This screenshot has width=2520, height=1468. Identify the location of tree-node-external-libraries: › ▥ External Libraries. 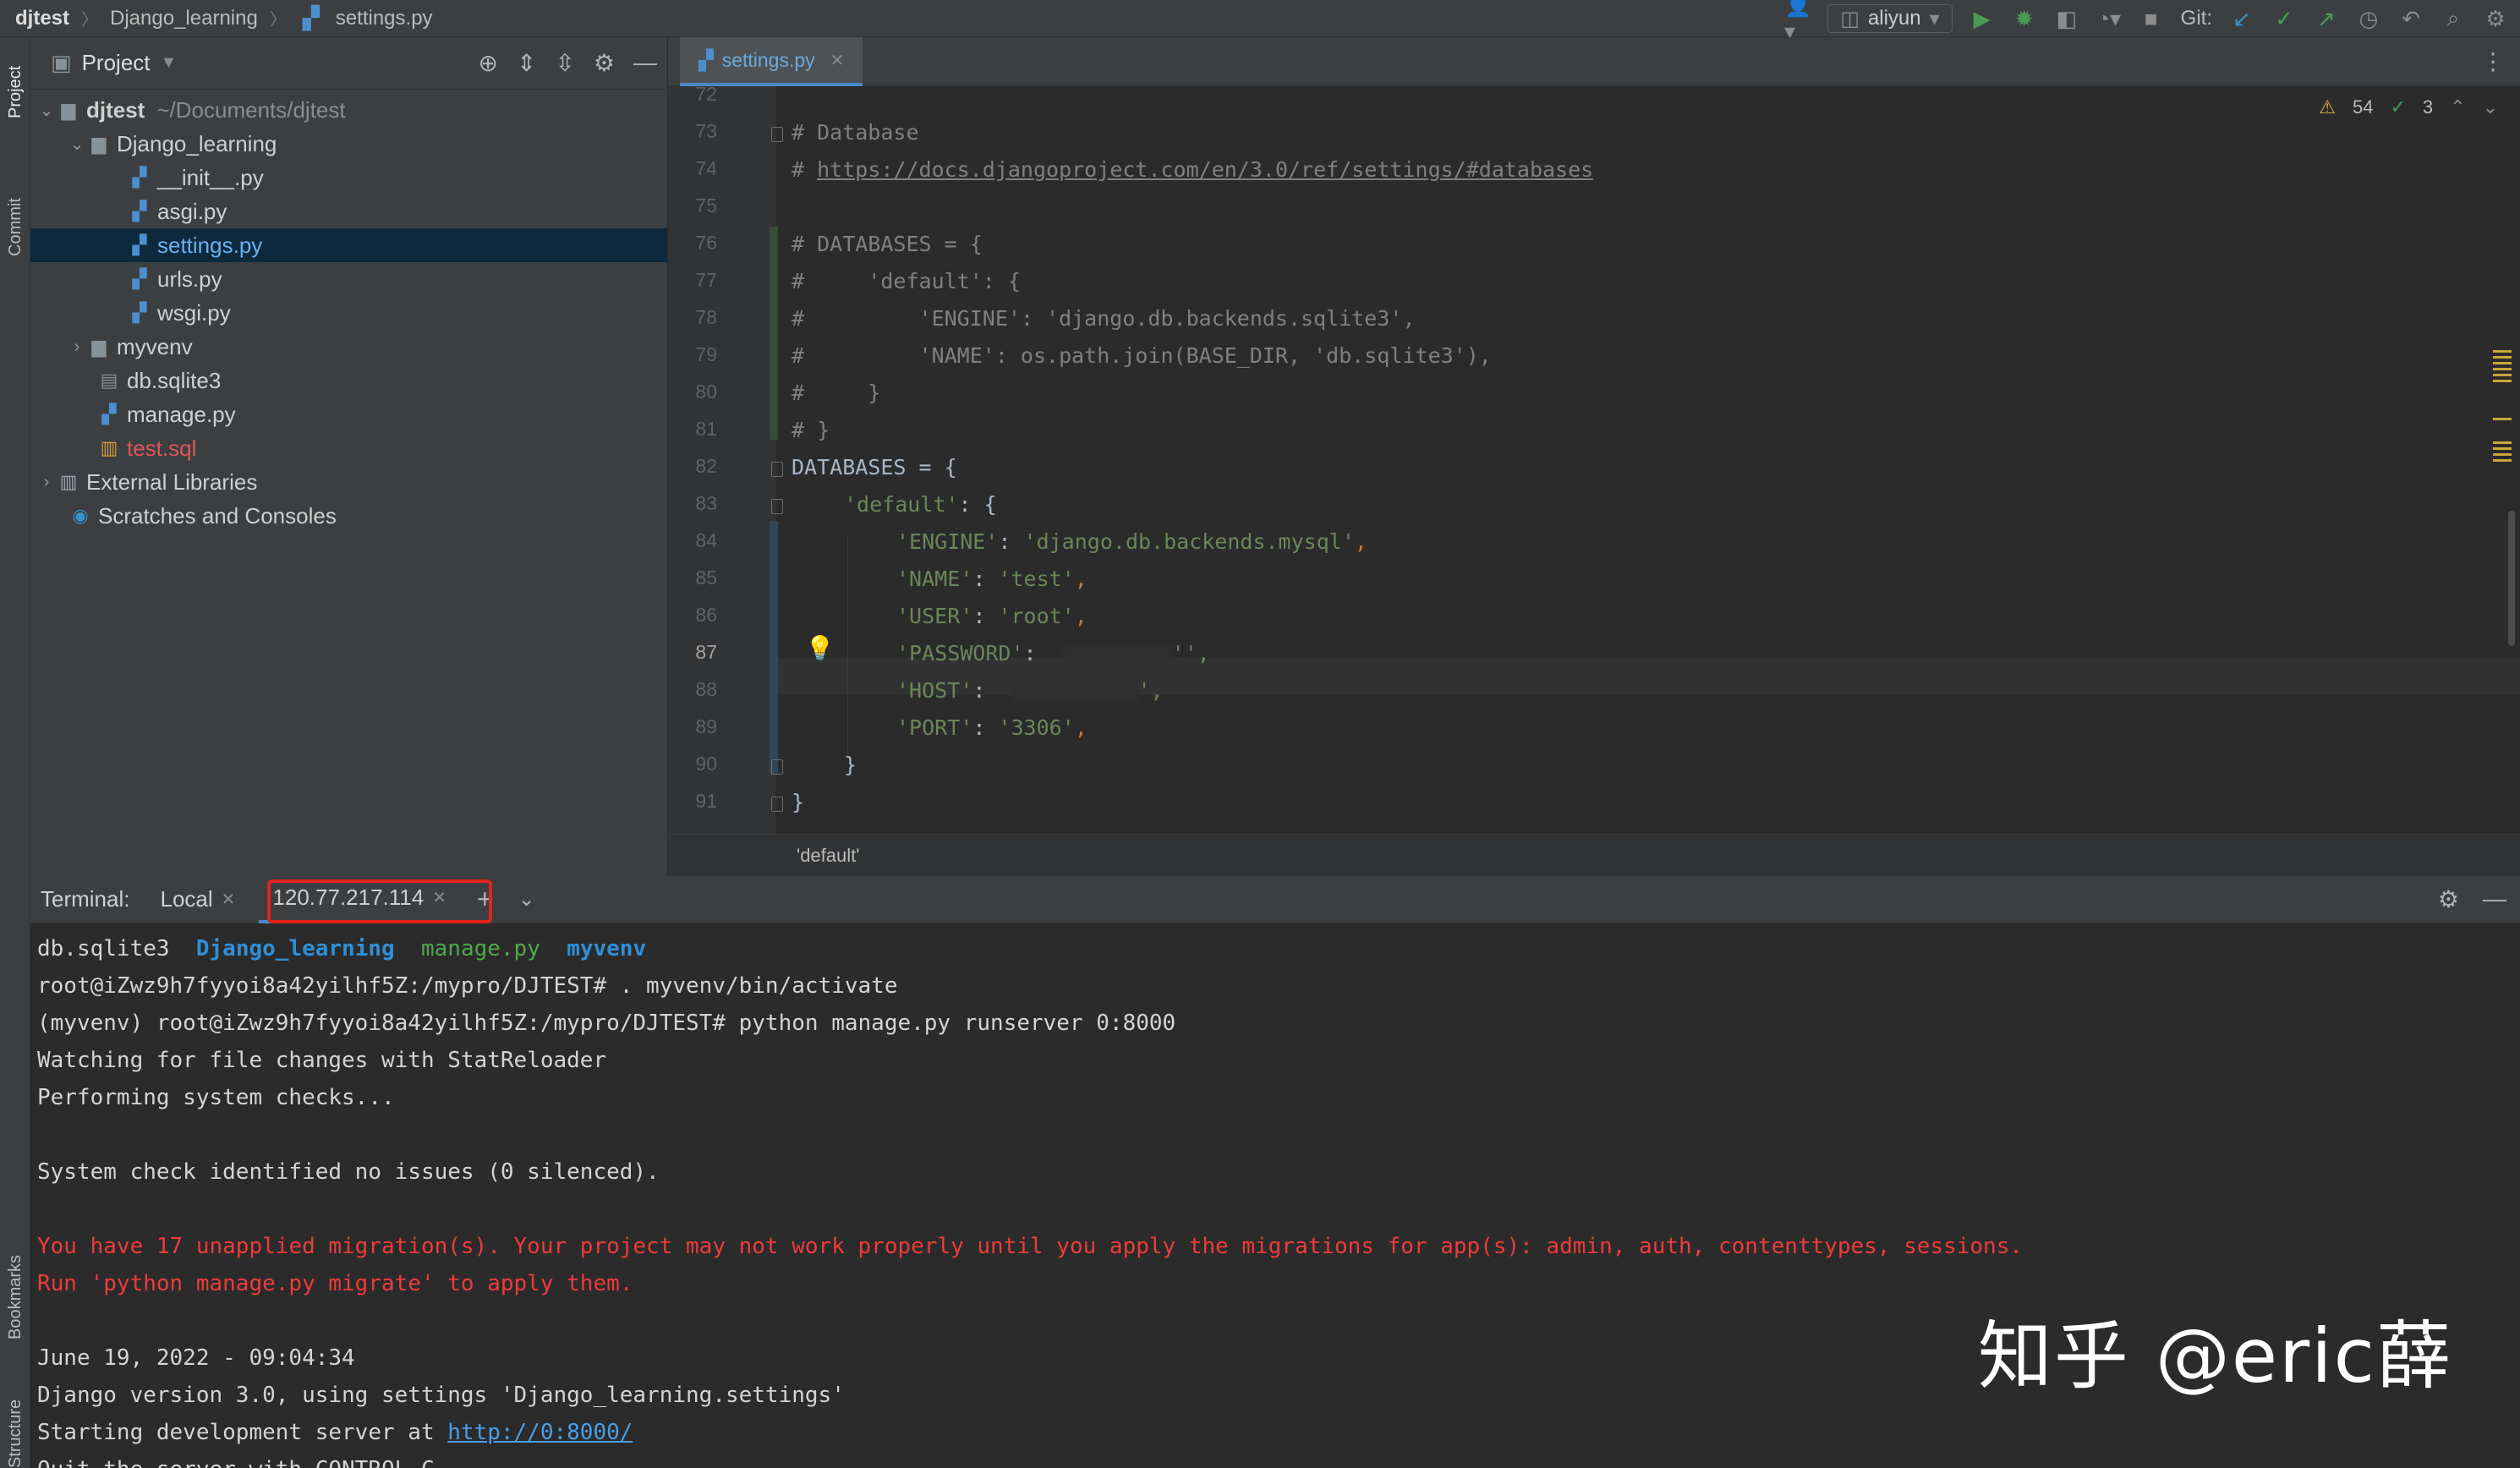
(348, 482).